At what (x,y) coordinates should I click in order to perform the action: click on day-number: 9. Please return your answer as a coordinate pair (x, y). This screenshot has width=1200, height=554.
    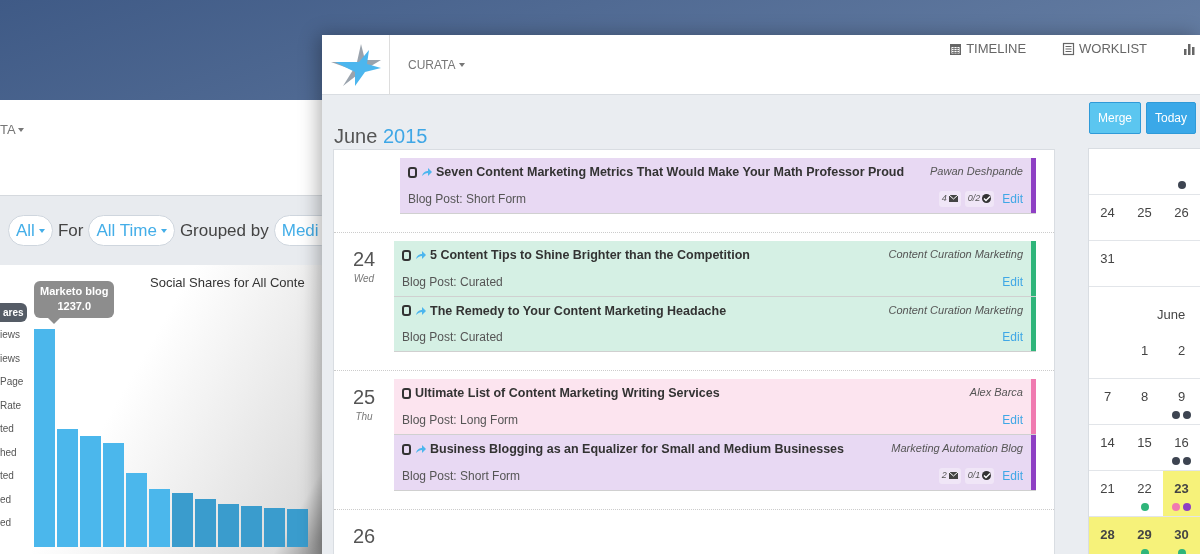
    Looking at the image, I should click on (1181, 397).